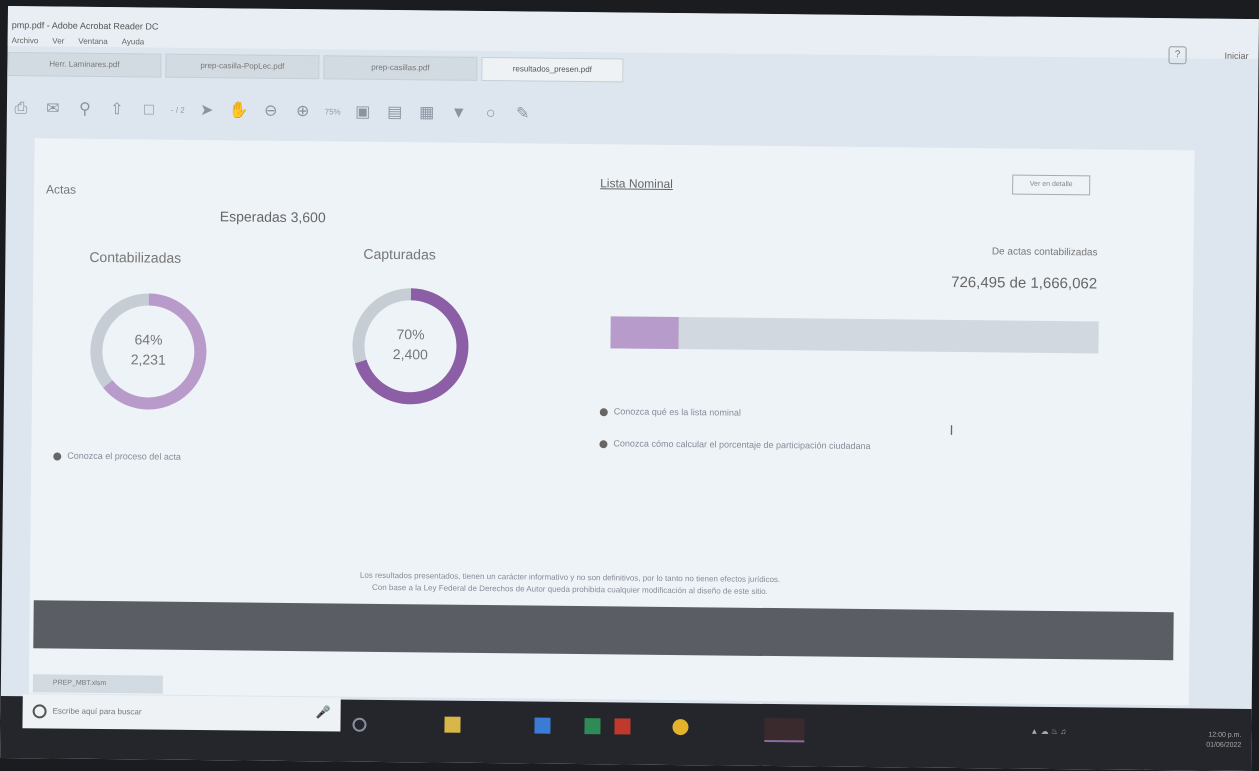 Image resolution: width=1259 pixels, height=771 pixels. Describe the element at coordinates (359, 724) in the screenshot. I see `task-view-icon` at that location.